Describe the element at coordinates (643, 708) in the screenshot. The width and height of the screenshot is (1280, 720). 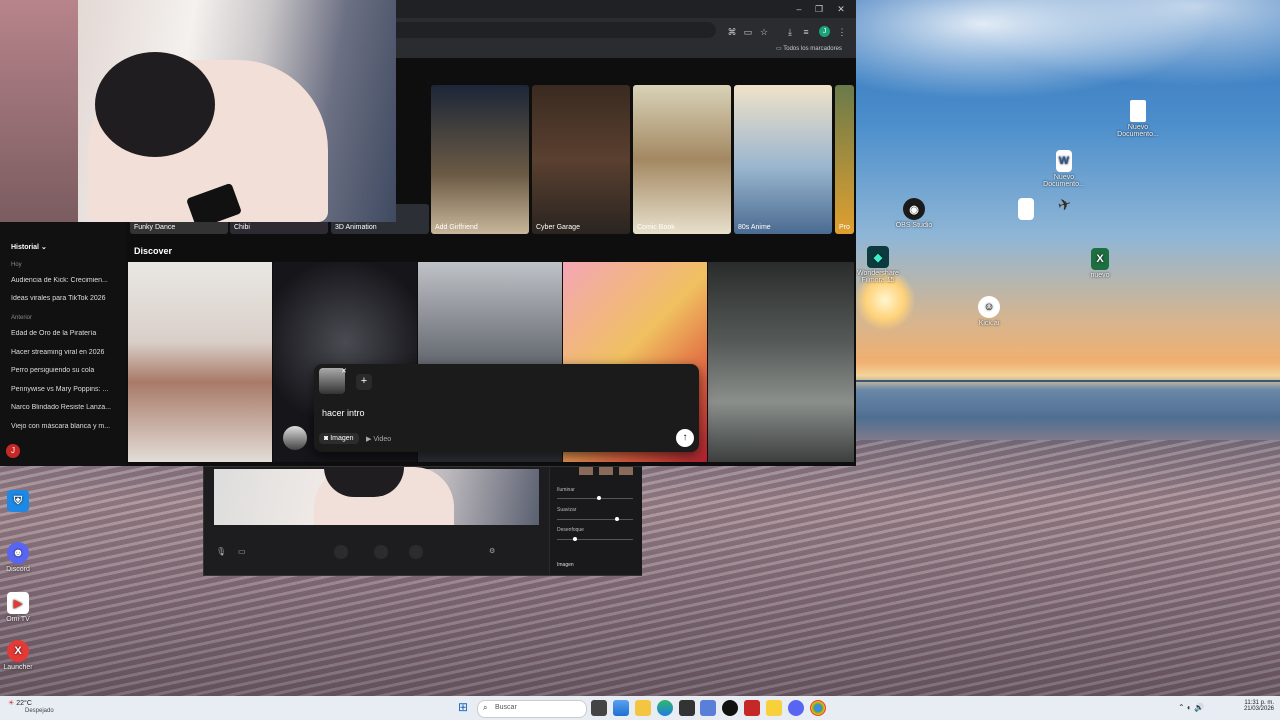
I see `file-explorer-icon` at that location.